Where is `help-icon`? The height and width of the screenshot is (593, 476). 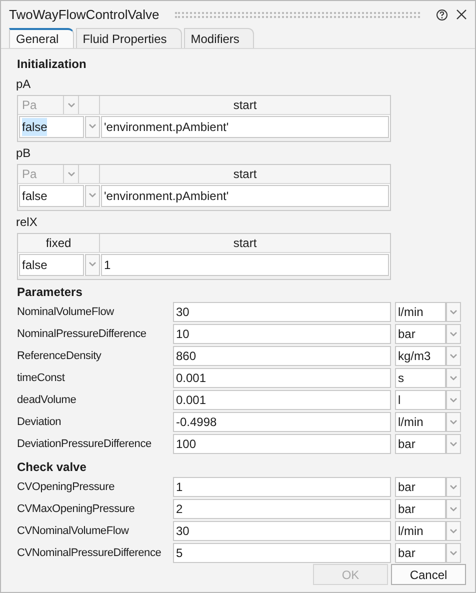 help-icon is located at coordinates (442, 14).